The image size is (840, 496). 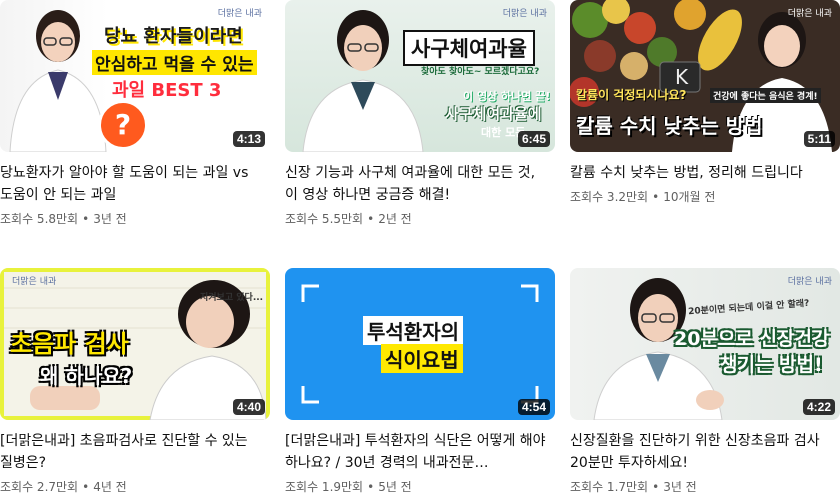 What do you see at coordinates (533, 407) in the screenshot?
I see `video-duration: 4:54` at bounding box center [533, 407].